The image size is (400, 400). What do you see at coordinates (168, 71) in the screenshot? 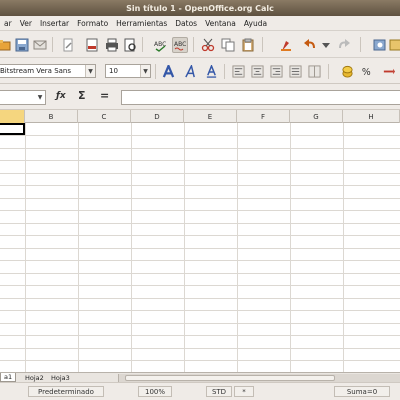
I see `bold-icon` at bounding box center [168, 71].